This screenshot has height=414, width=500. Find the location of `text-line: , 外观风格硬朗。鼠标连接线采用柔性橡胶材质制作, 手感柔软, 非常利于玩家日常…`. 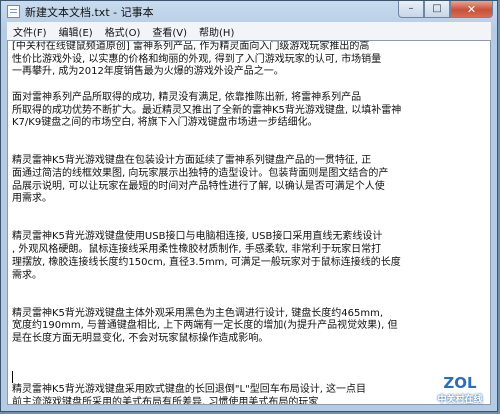

text-line: , 外观风格硬朗。鼠标连接线采用柔性橡胶材质制作, 手感柔软, 非常利于玩家日常… is located at coordinates (197, 250).